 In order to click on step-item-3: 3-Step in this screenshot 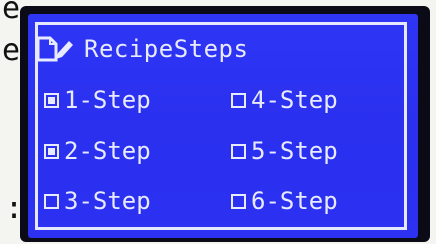, I will do `click(97, 201)`.